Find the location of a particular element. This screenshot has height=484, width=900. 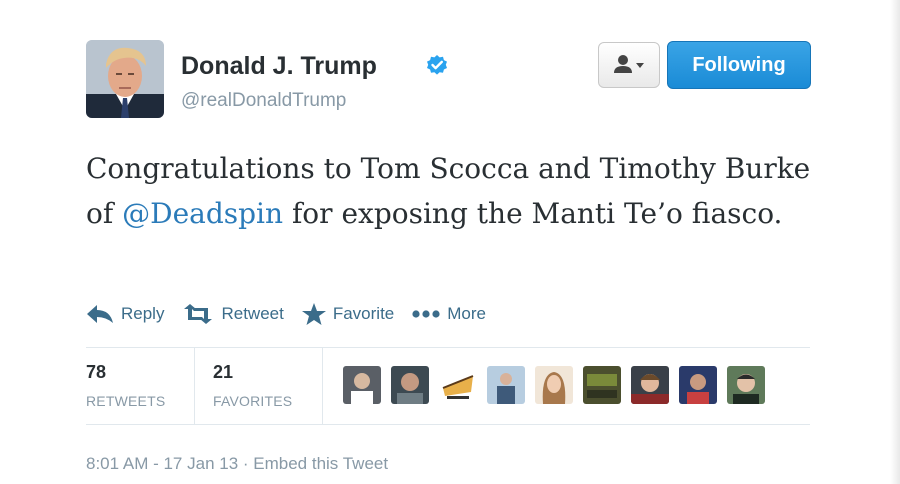

window-edge is located at coordinates (895, 242).